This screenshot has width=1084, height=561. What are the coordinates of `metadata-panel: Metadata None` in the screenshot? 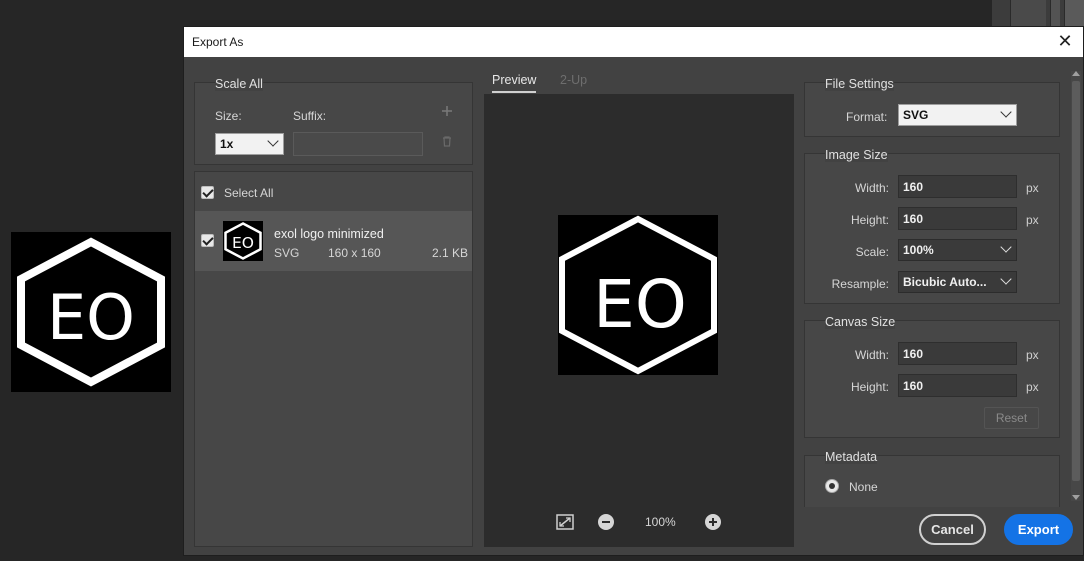 It's located at (932, 478).